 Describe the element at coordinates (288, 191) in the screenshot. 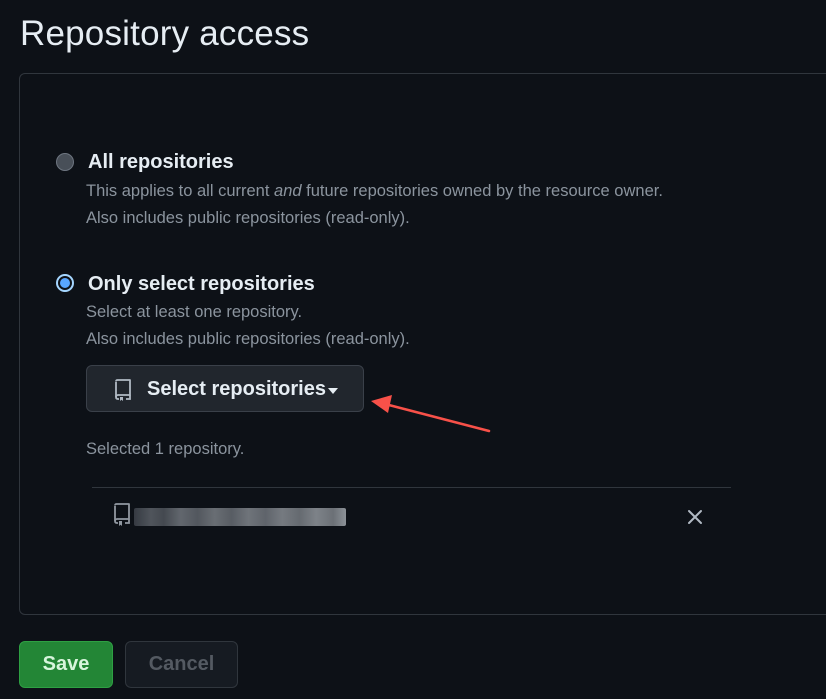

I see `all-repositories-desc-emphasis: and` at that location.